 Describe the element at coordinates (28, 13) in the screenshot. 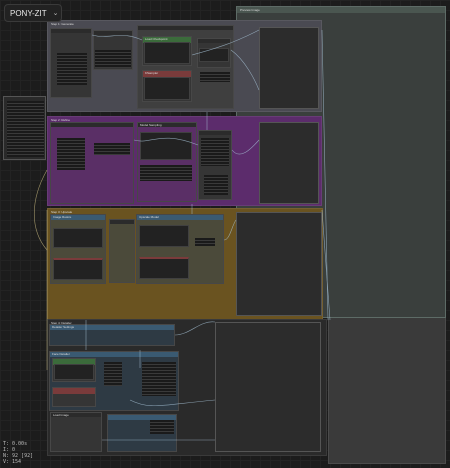

I see `workflow-name: PONY-ZIT` at that location.